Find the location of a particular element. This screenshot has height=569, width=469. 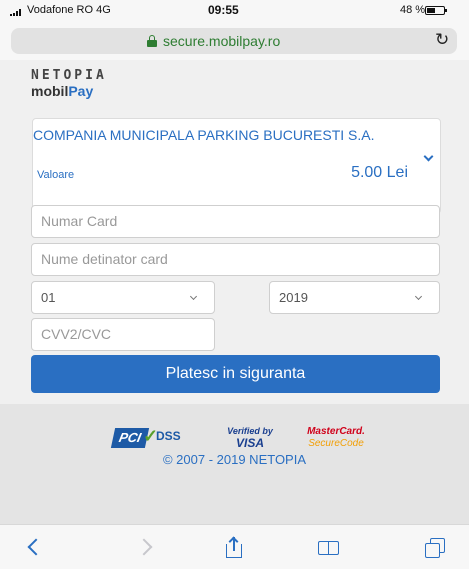

clock: 09:55 is located at coordinates (223, 10).